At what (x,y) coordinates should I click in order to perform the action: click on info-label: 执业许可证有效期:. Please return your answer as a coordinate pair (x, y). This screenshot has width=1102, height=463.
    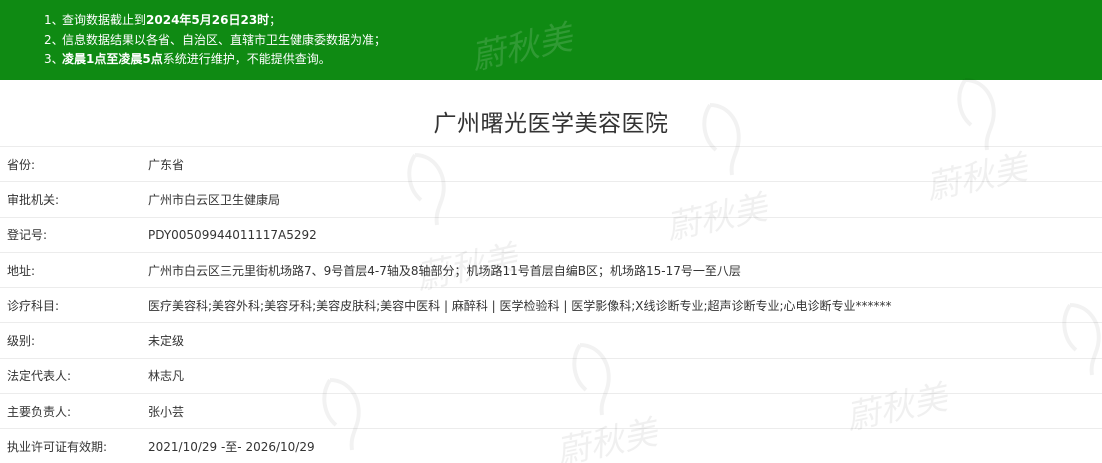
    Looking at the image, I should click on (57, 447).